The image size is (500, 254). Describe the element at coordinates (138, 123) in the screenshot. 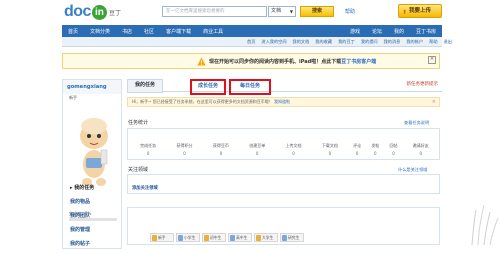

I see `stats-title: 任务统计` at that location.